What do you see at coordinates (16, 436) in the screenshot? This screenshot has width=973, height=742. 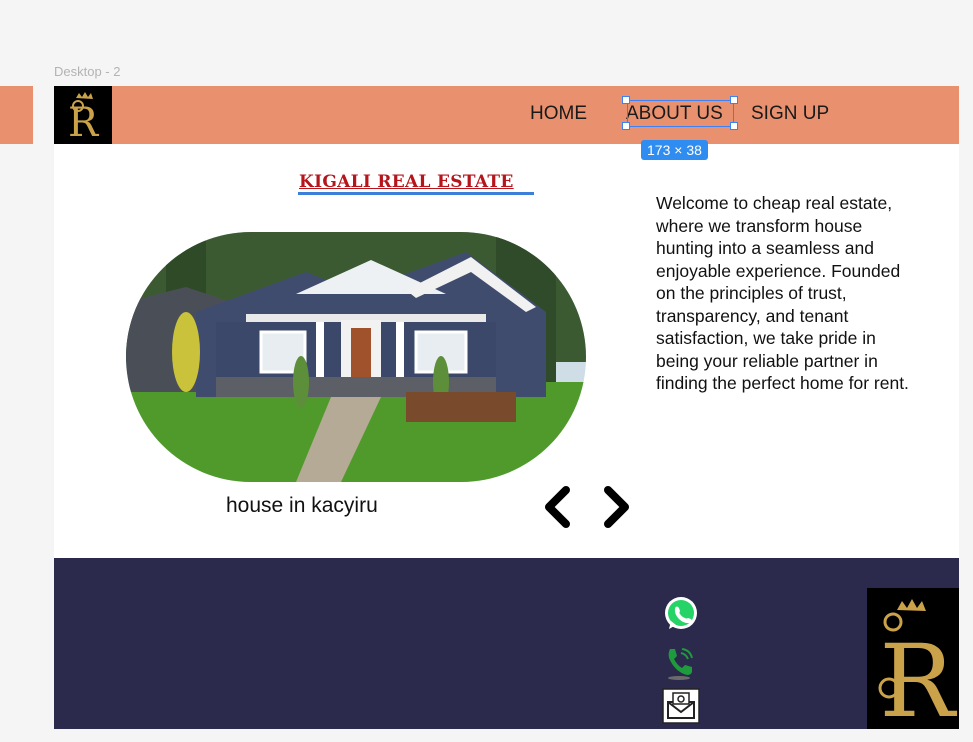 I see `canvas-gutter` at bounding box center [16, 436].